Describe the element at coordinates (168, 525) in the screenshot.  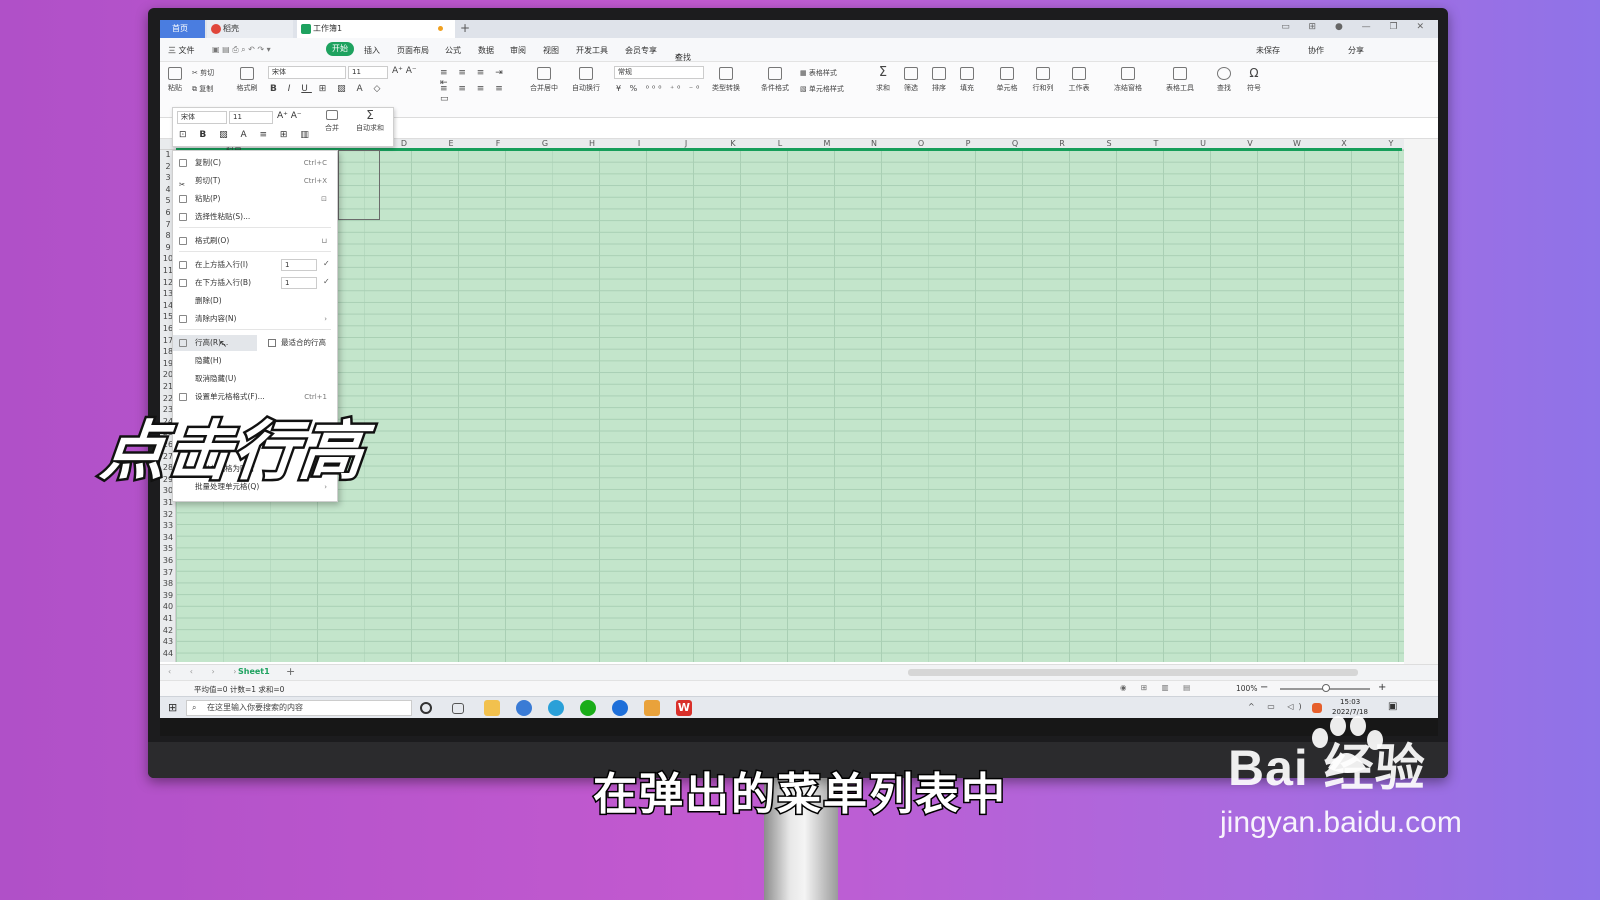
I see `row-header-33: 33` at that location.